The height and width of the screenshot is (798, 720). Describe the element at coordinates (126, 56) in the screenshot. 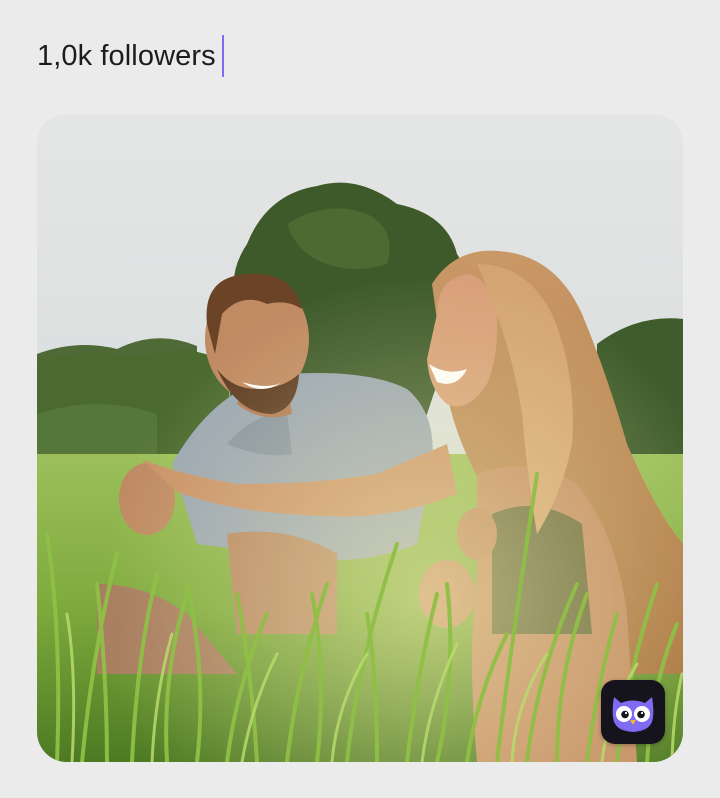

I see `caption-text: 1,0k followers` at that location.